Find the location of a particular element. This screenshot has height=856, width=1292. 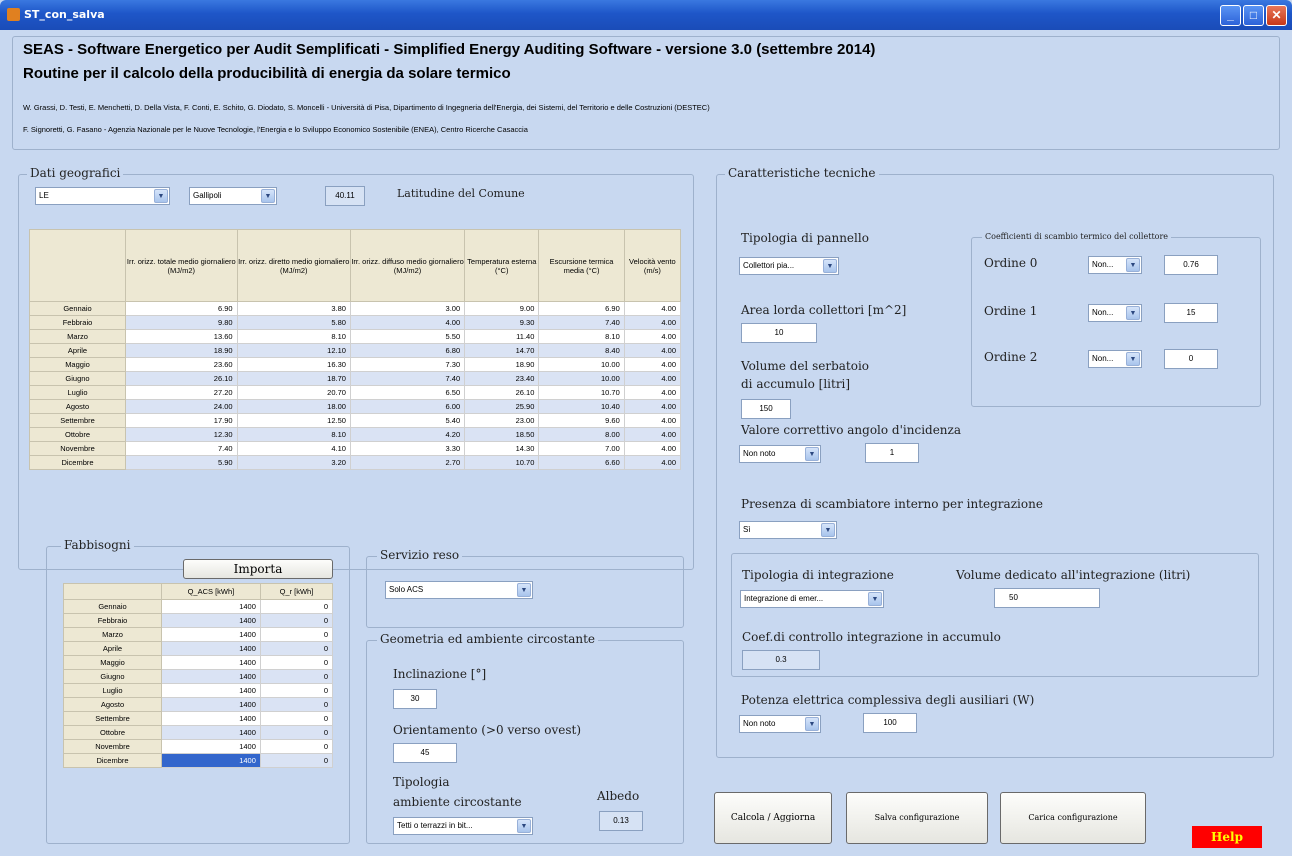

table-cell: 18.50 is located at coordinates (502, 434).